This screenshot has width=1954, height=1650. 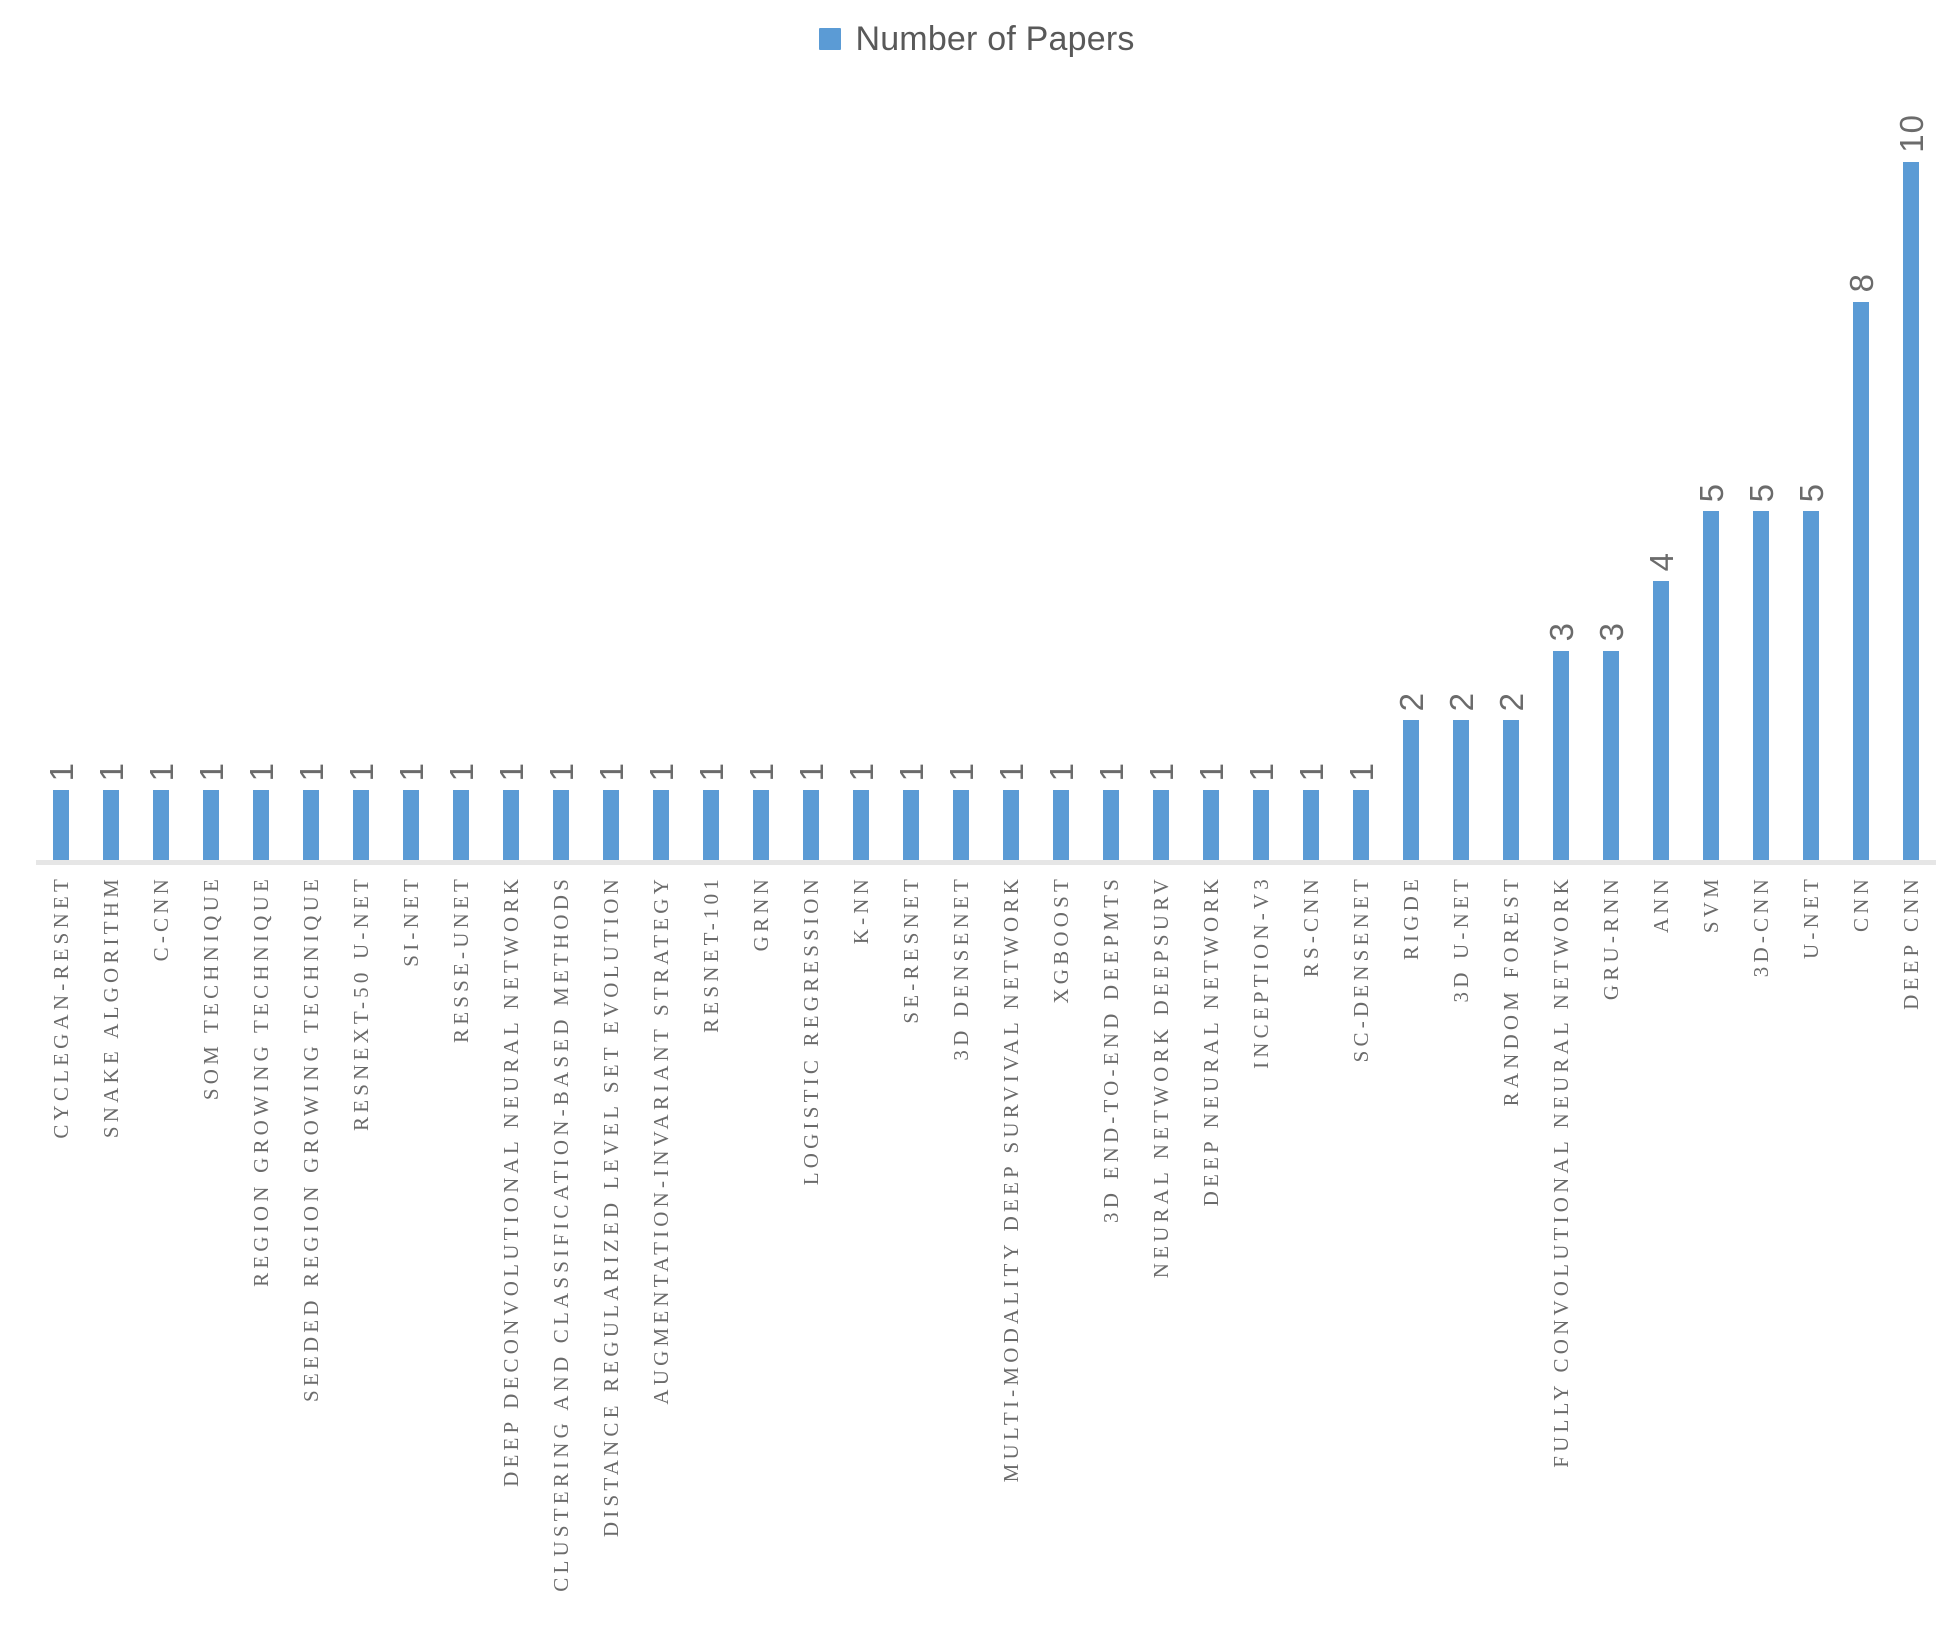 I want to click on category-label: DEEP CNN, so click(x=1910, y=942).